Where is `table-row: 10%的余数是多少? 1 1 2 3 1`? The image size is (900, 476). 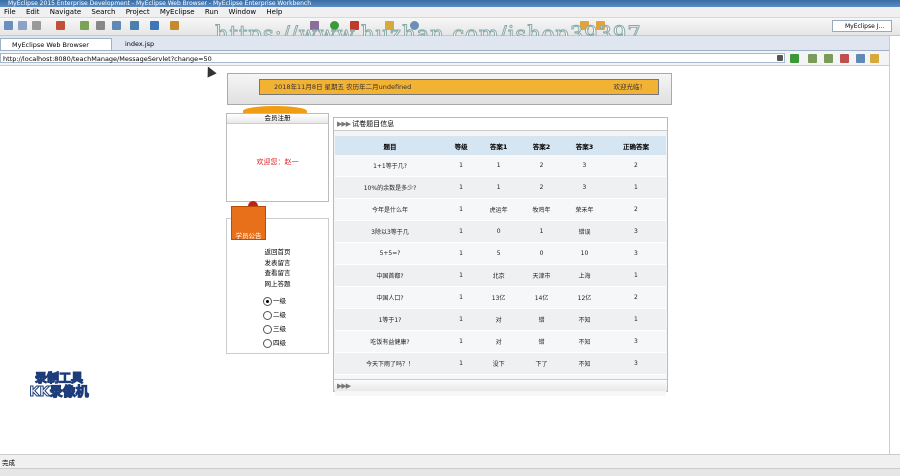
table-row: 10%的余数是多少? 1 1 2 3 1 is located at coordinates (500, 187).